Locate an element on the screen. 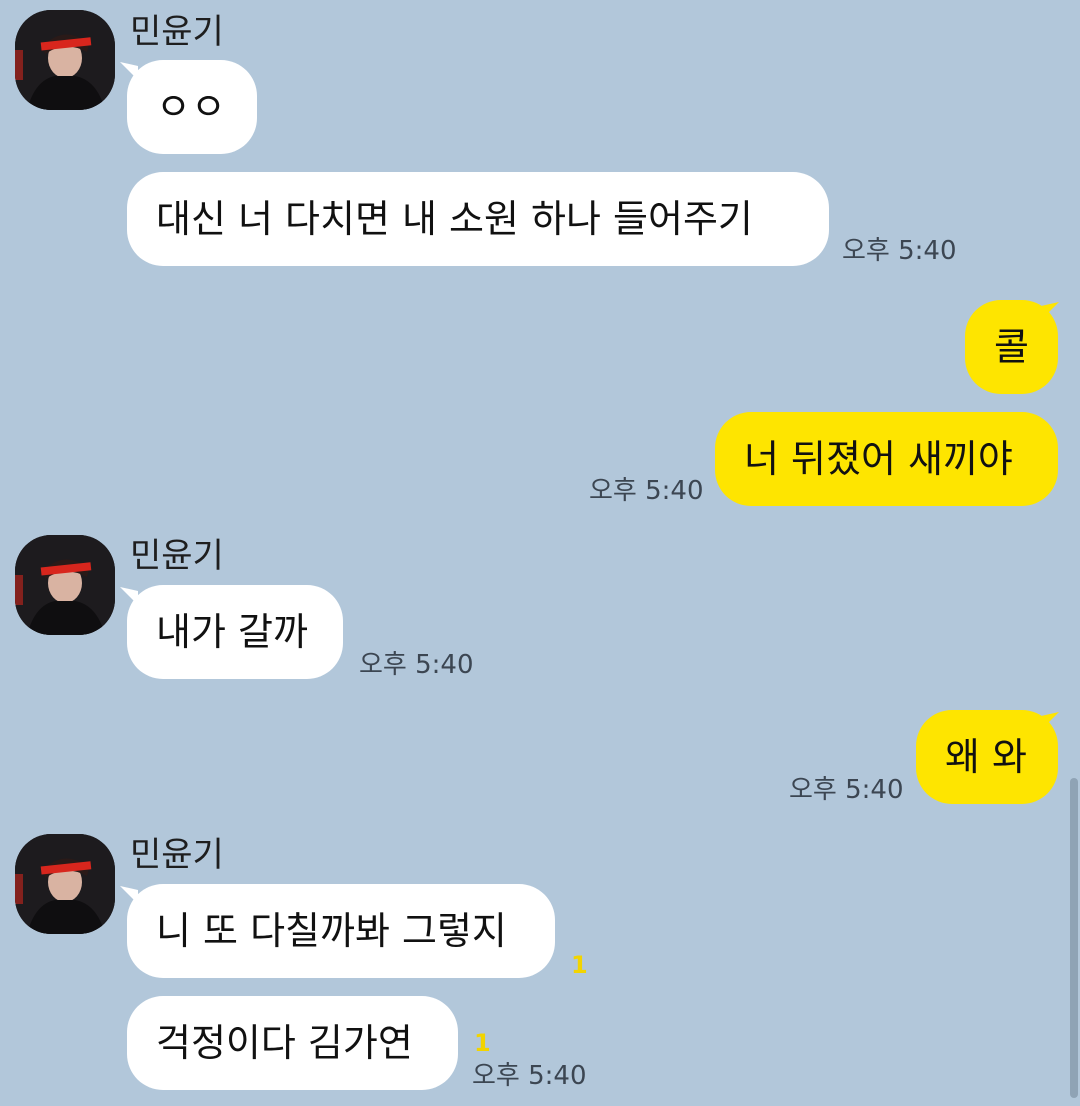  message-bubble: 내가 갈까 is located at coordinates (235, 632).